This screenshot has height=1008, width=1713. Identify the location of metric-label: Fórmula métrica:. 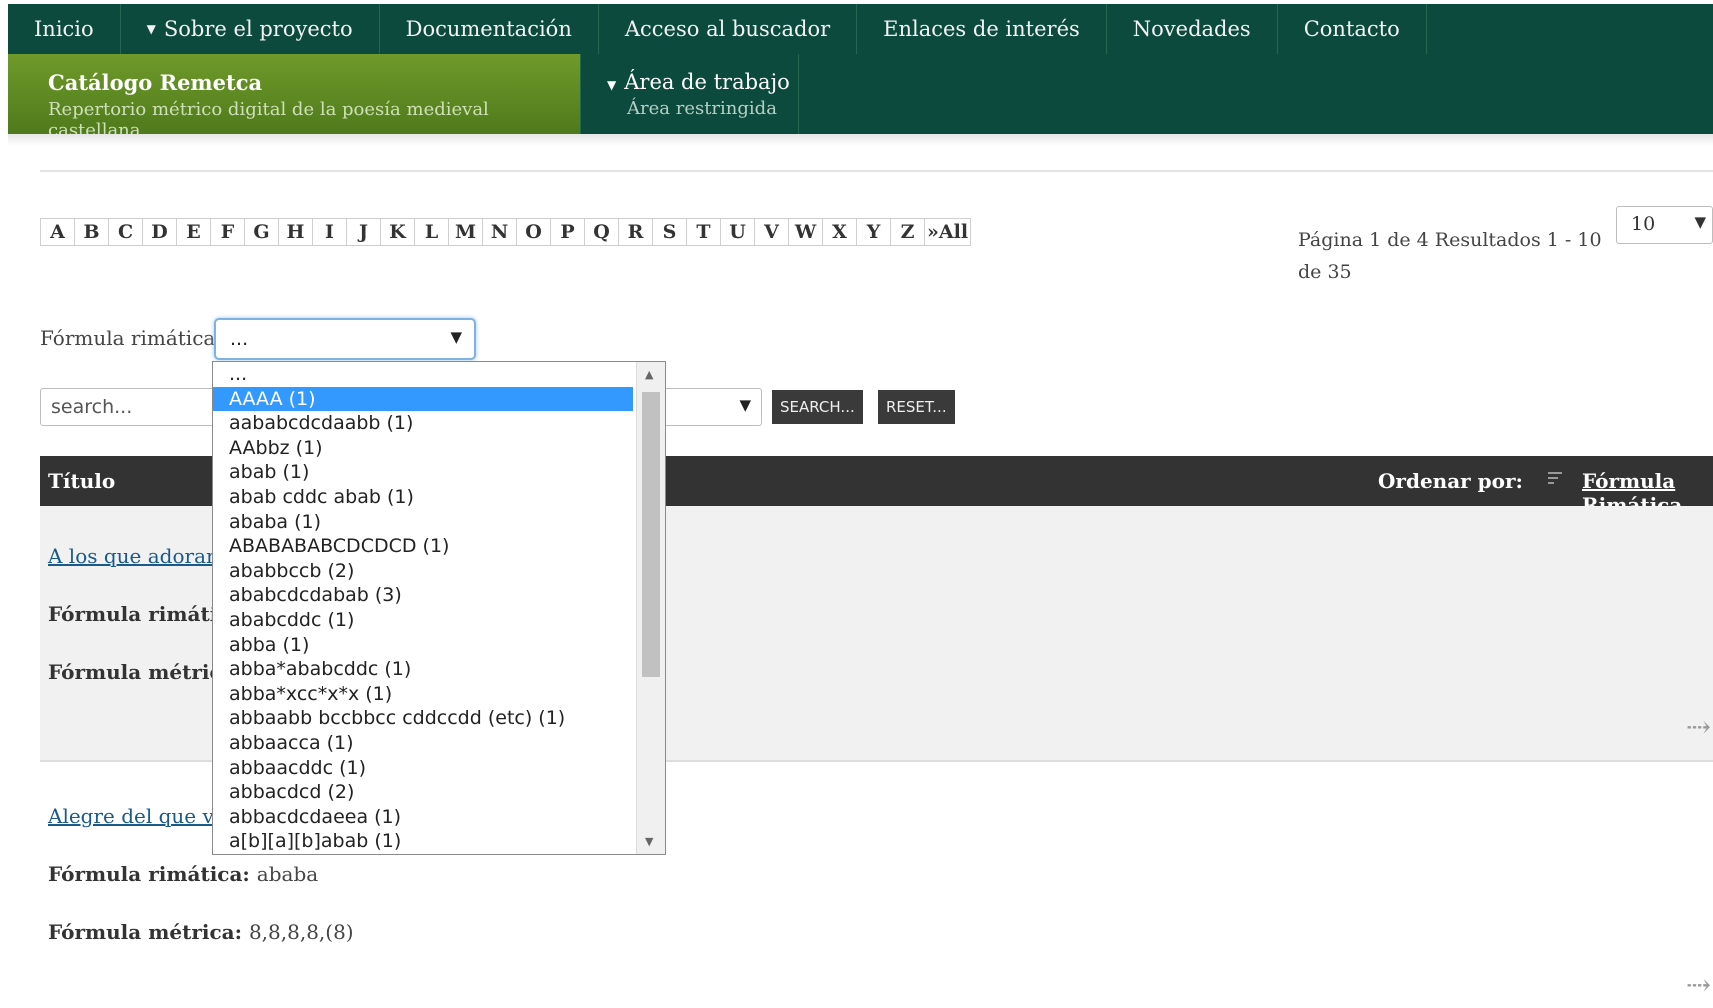
(145, 932).